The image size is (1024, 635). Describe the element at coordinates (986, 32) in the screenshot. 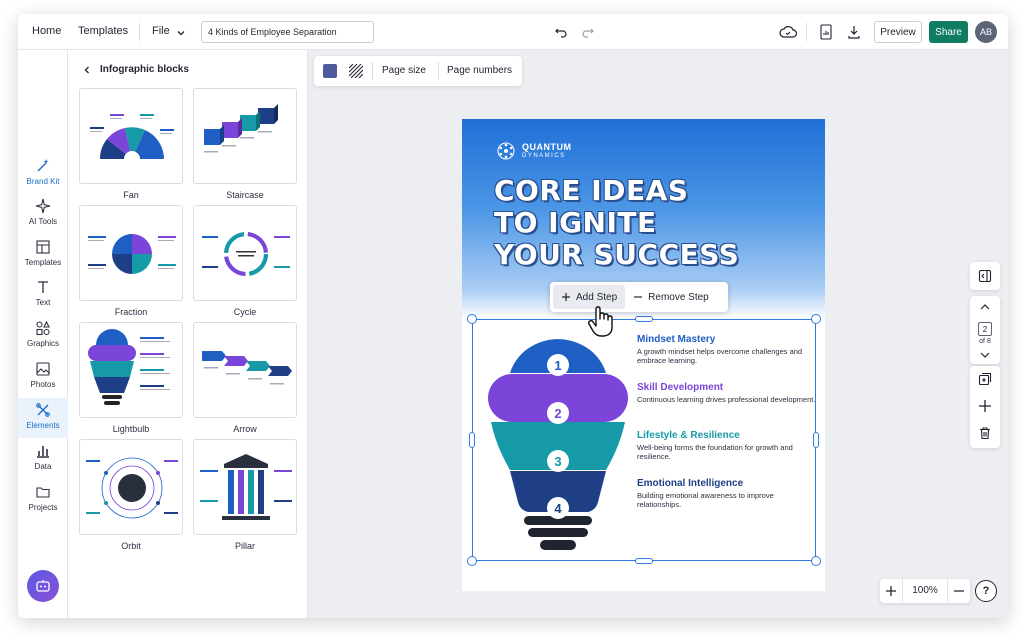

I see `avatar: AB` at that location.